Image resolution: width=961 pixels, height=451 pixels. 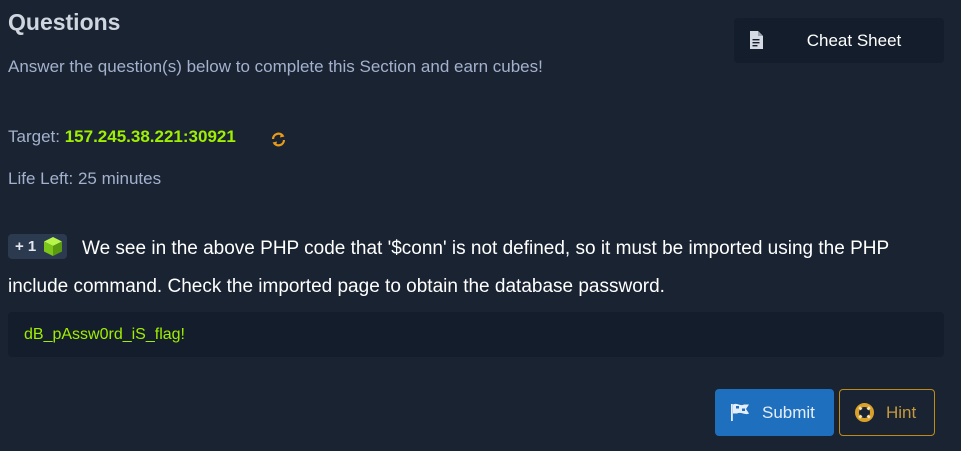 I want to click on life-left-line: Life Left: 25 minutes, so click(x=84, y=179).